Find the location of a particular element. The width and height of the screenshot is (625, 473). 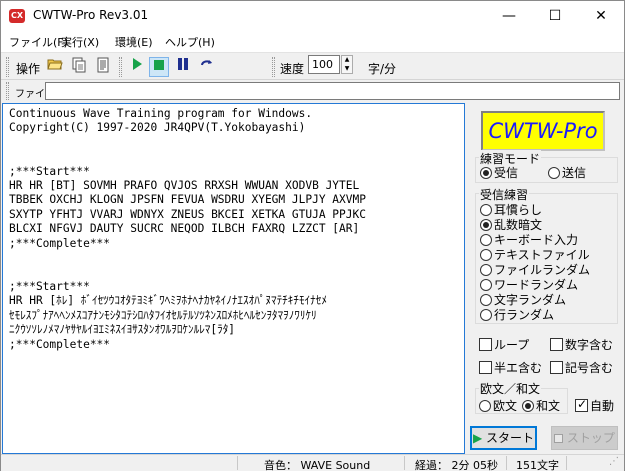

reception-option-label: 行ランダム is located at coordinates (524, 315).